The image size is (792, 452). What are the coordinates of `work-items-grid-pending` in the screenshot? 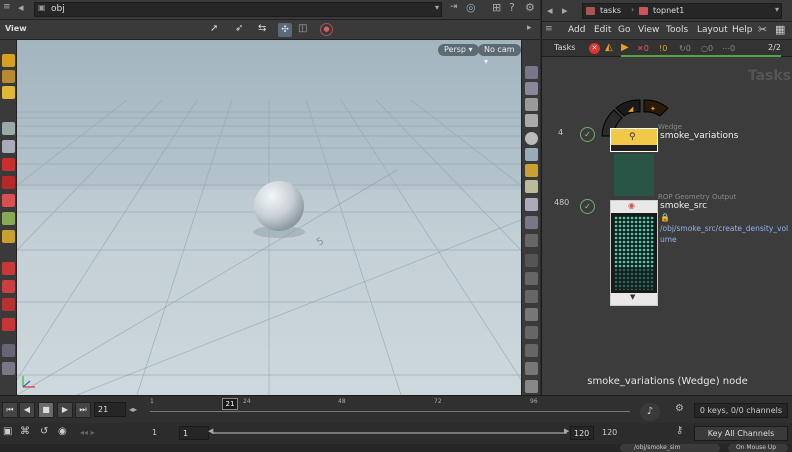 It's located at (634, 279).